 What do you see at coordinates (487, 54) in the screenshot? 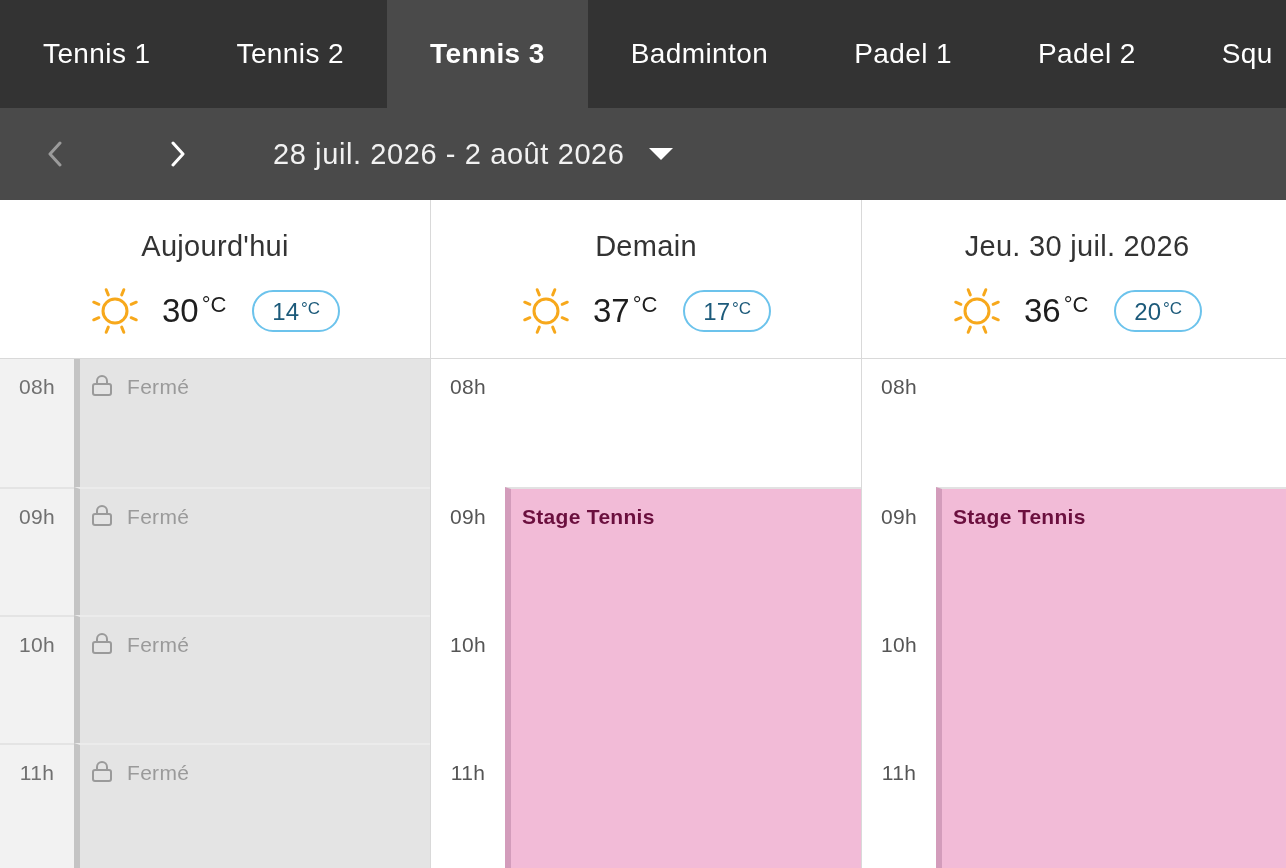
I see `court-tab: Tennis 3` at bounding box center [487, 54].